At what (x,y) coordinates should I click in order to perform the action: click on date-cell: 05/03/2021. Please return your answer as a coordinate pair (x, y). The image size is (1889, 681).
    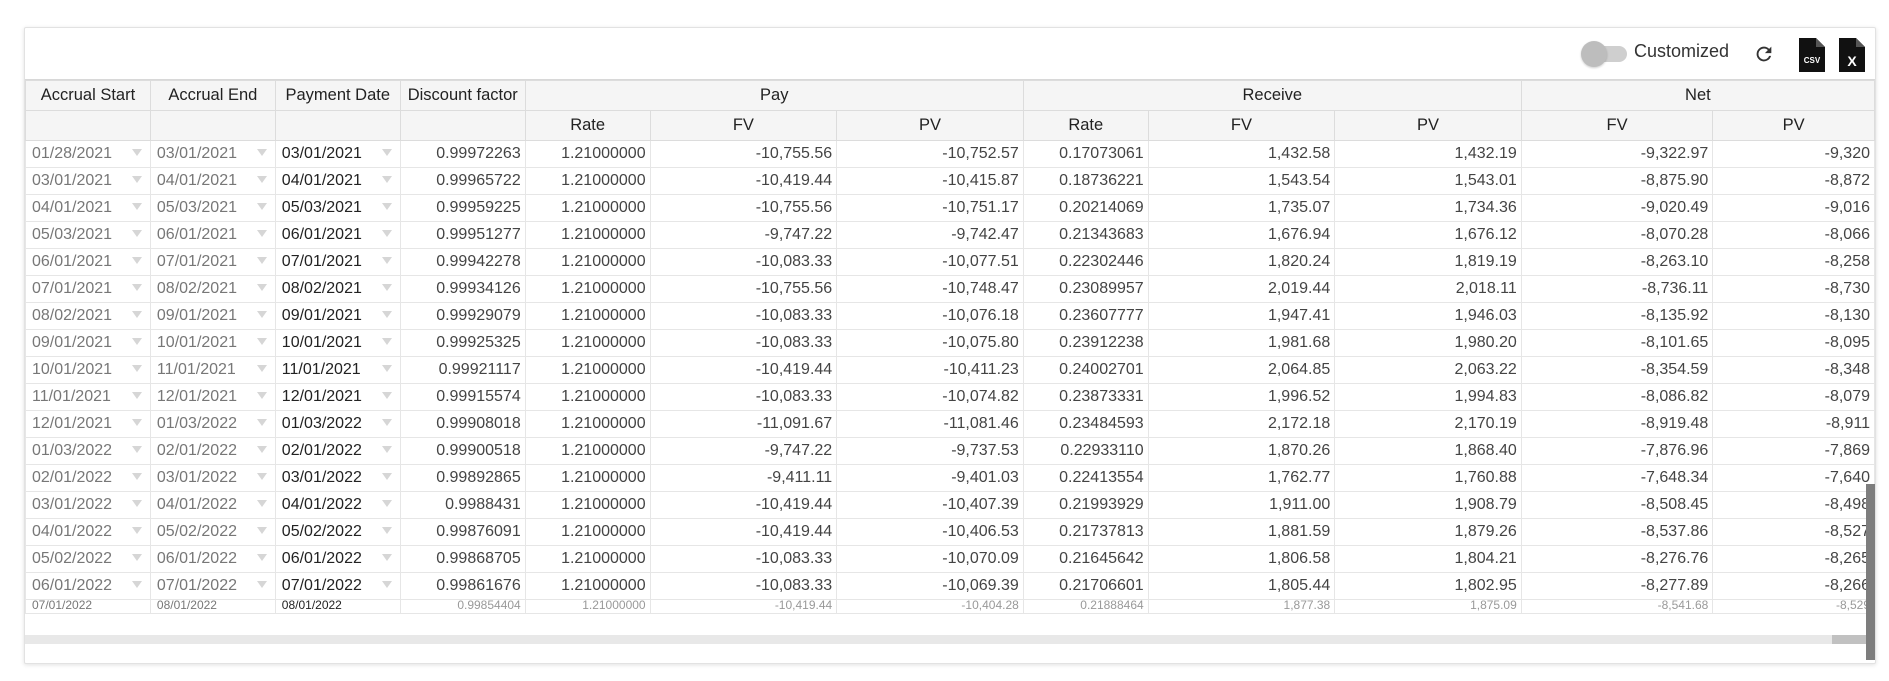
    Looking at the image, I should click on (337, 208).